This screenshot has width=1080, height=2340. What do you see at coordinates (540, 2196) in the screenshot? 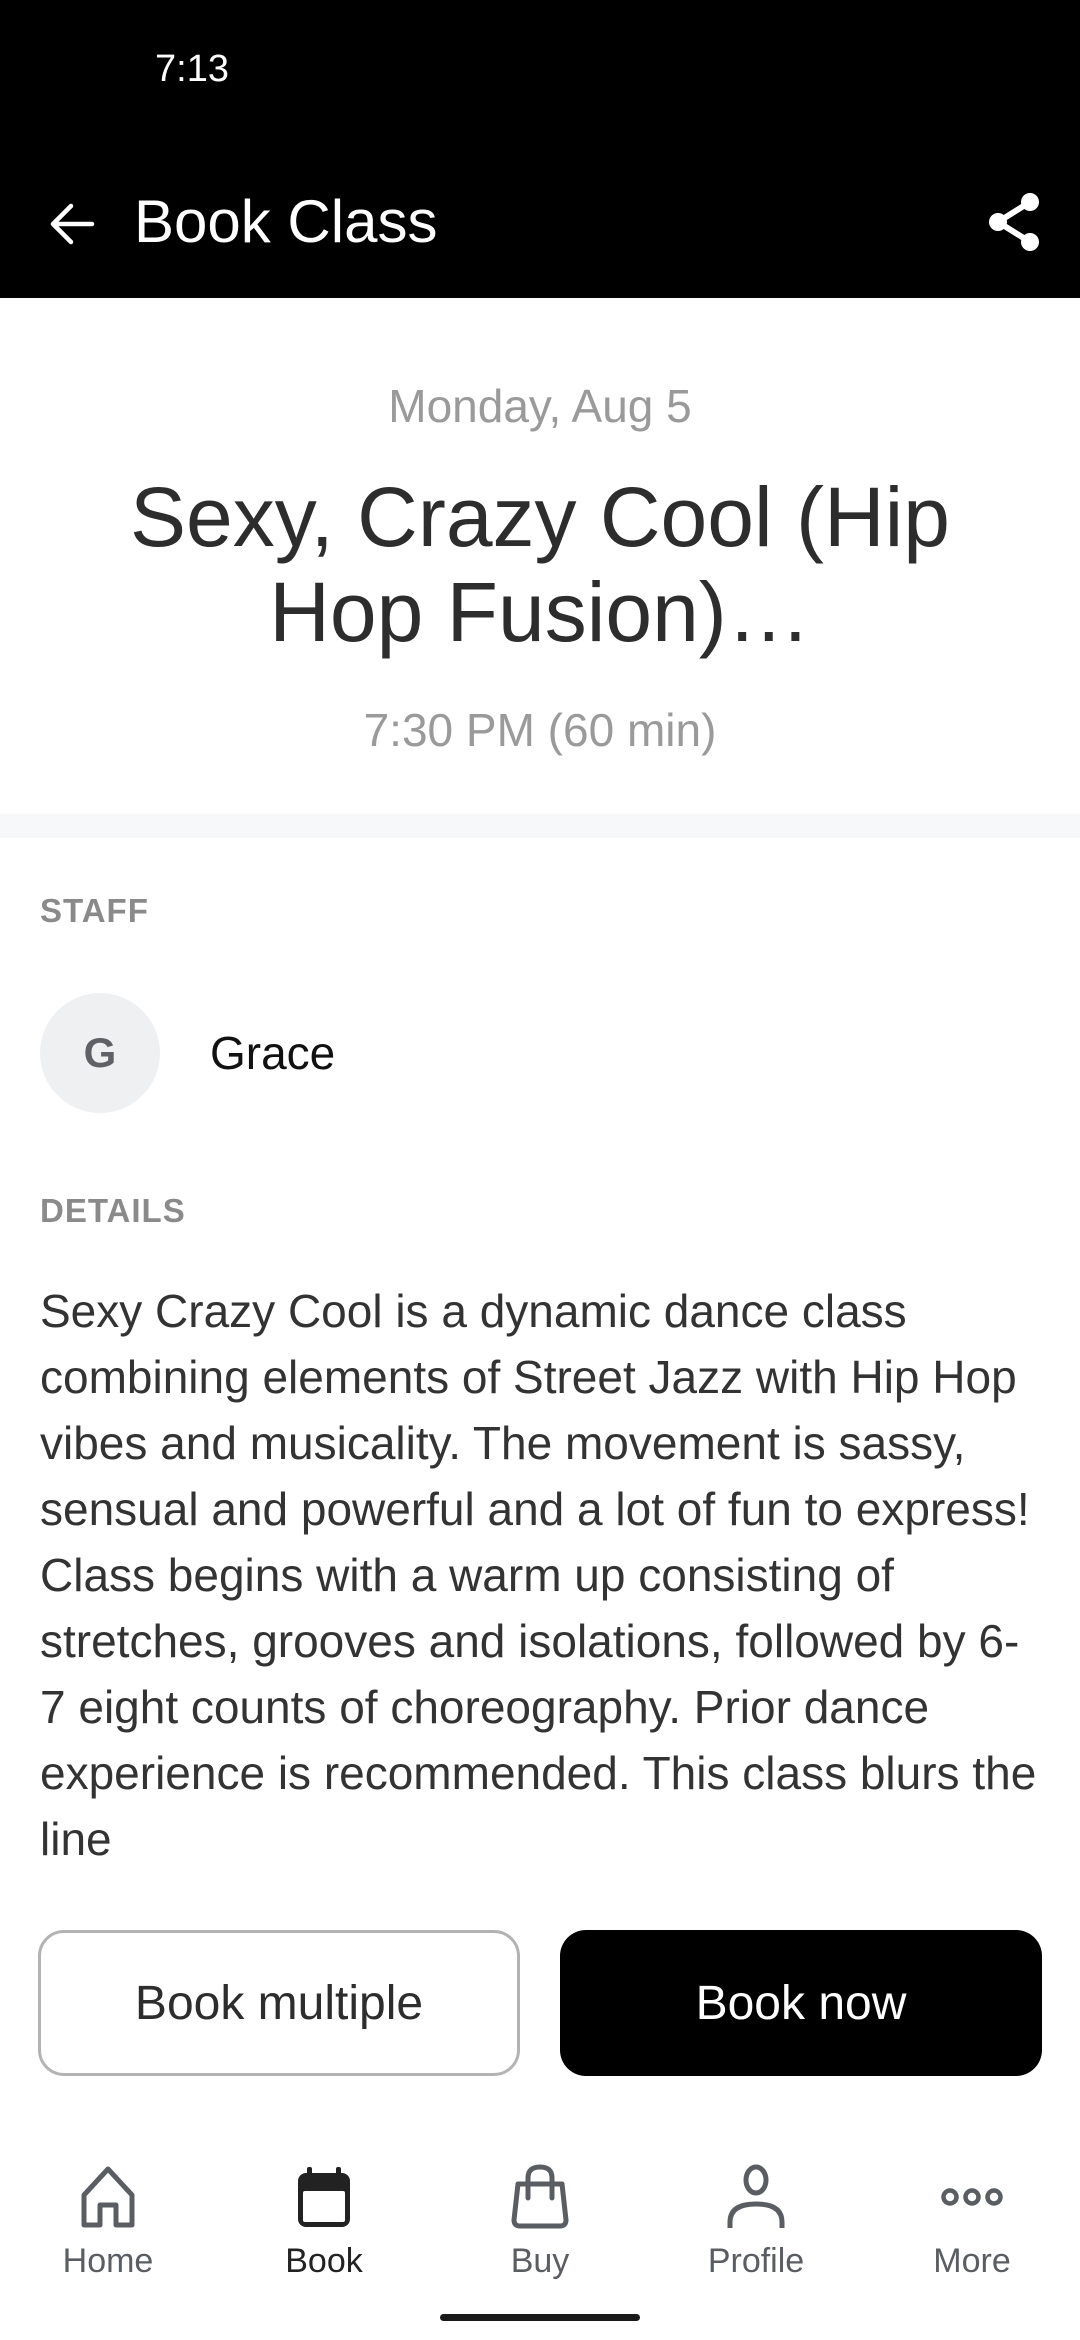
I see `shopping-bag-icon` at bounding box center [540, 2196].